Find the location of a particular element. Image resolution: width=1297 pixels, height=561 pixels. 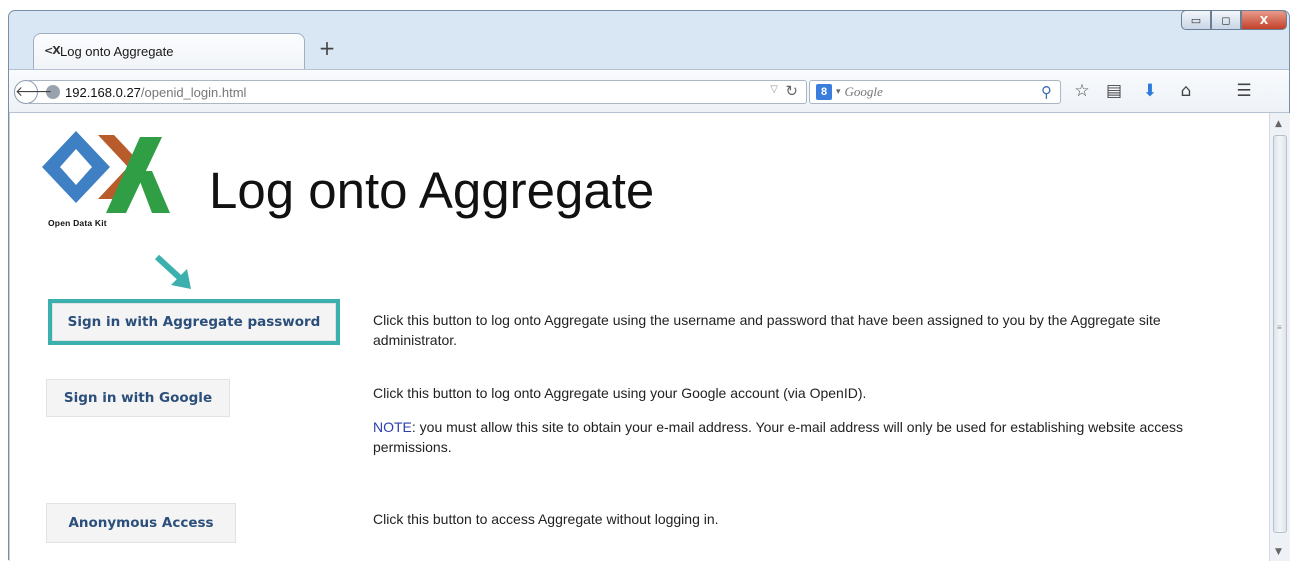

home-icon: ⌂ is located at coordinates (1186, 91).